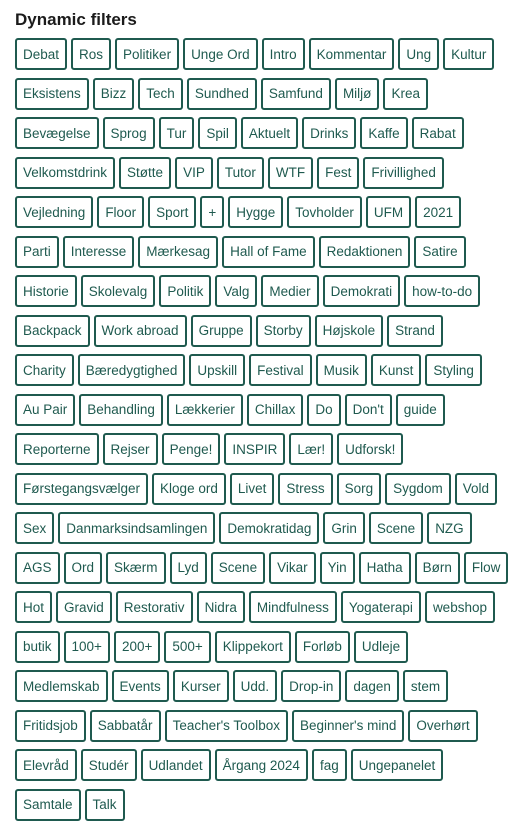 Image resolution: width=512 pixels, height=839 pixels. Describe the element at coordinates (295, 93) in the screenshot. I see `filter-tag-button: Samfund` at that location.